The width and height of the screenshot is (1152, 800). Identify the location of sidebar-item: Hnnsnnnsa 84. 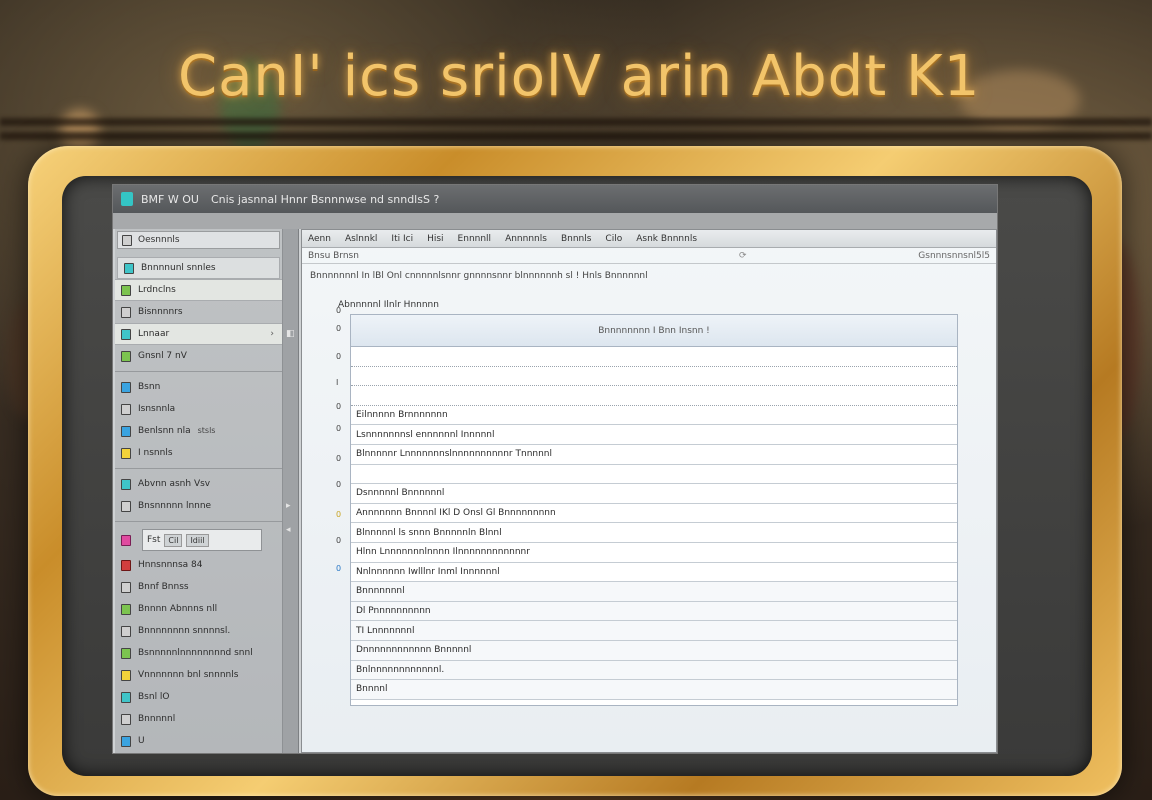
(198, 565).